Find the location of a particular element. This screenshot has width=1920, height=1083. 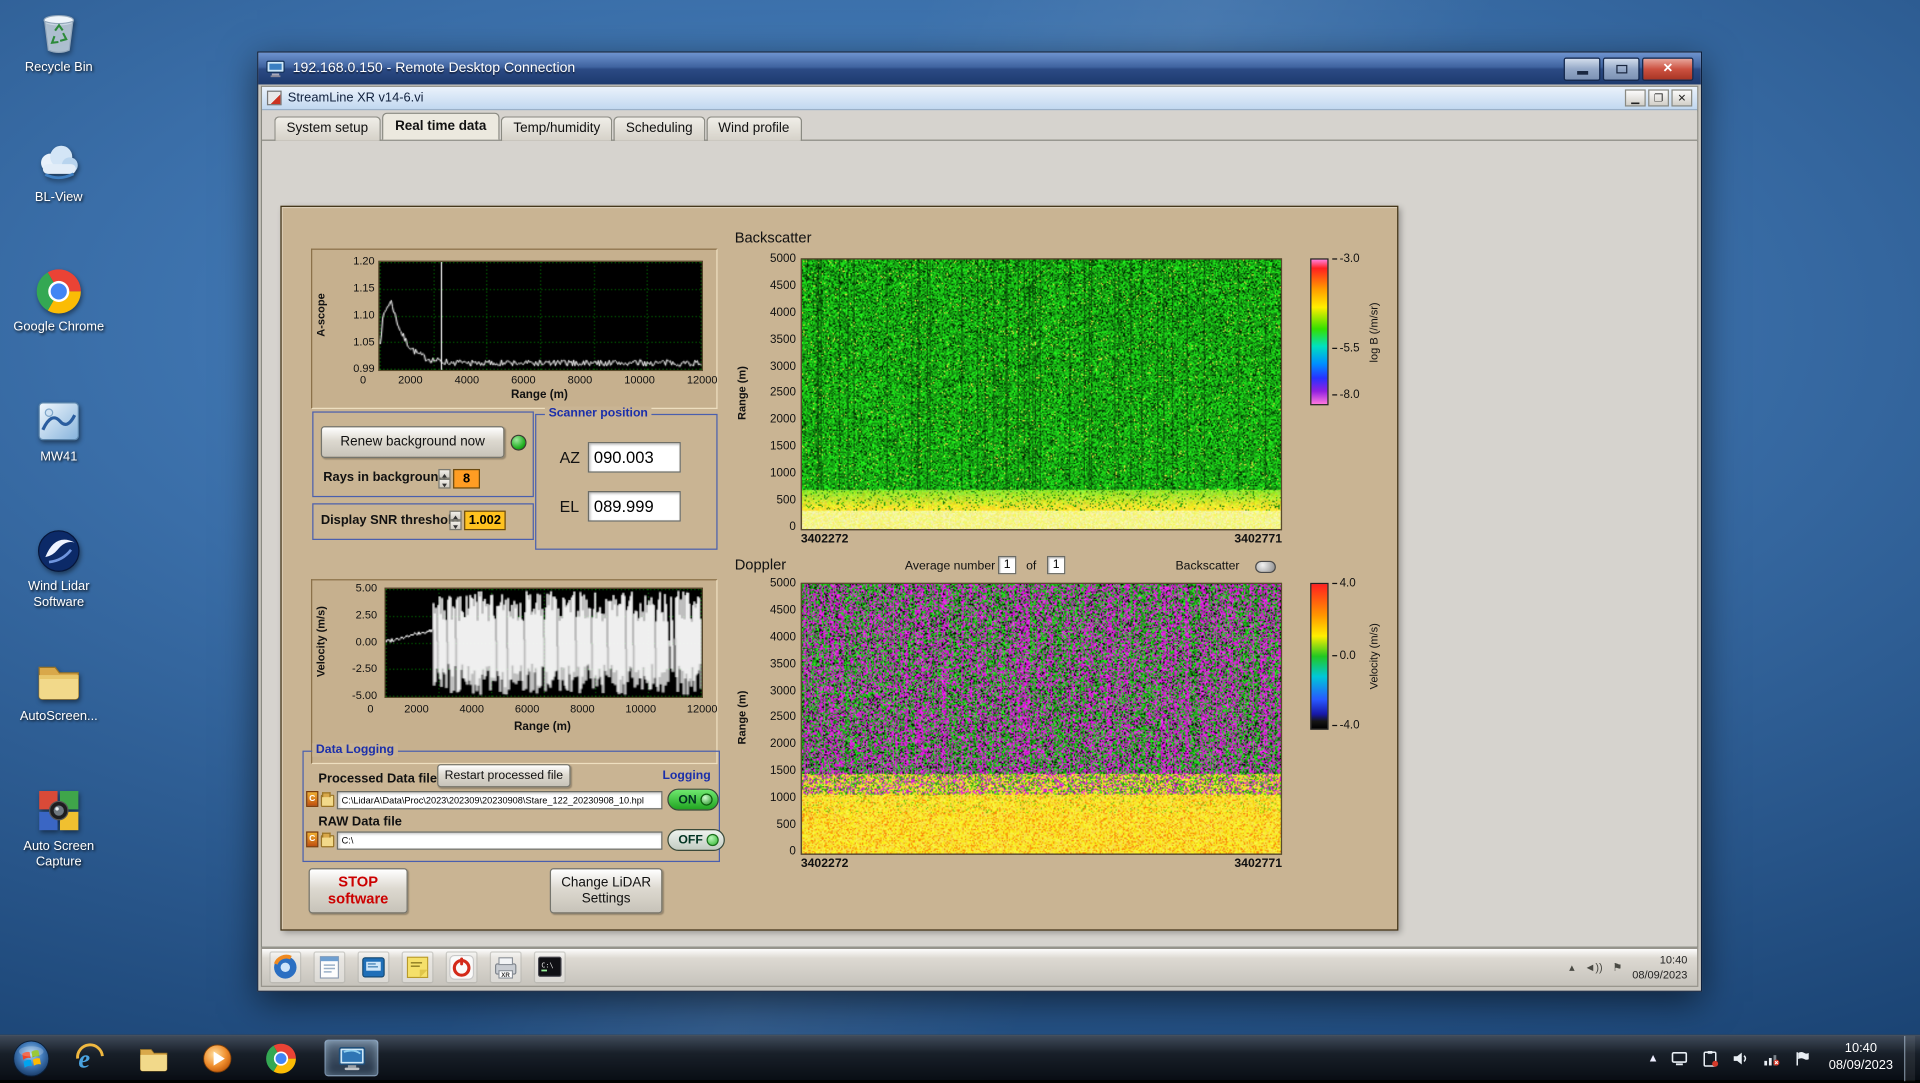

rdp-tray-icon is located at coordinates (1680, 1058).